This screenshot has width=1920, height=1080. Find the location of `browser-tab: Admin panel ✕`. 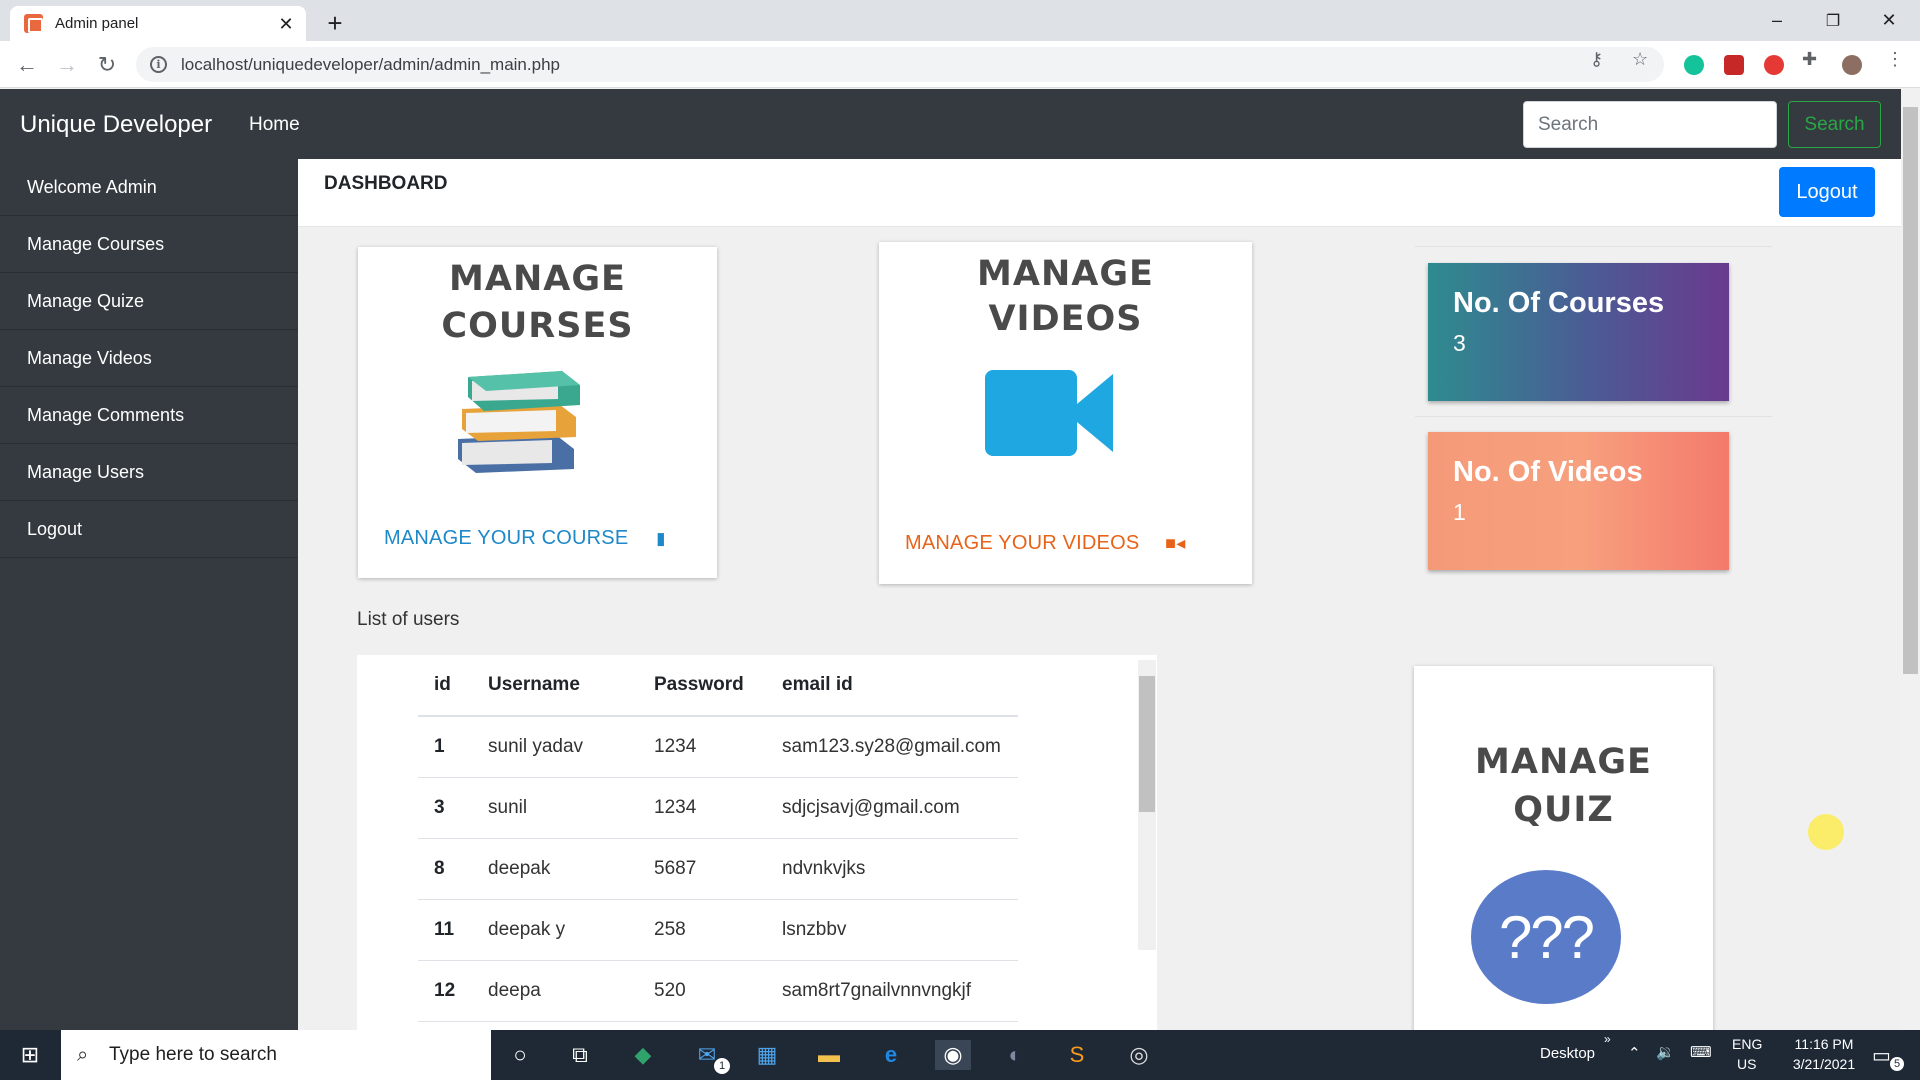

browser-tab: Admin panel ✕ is located at coordinates (158, 23).